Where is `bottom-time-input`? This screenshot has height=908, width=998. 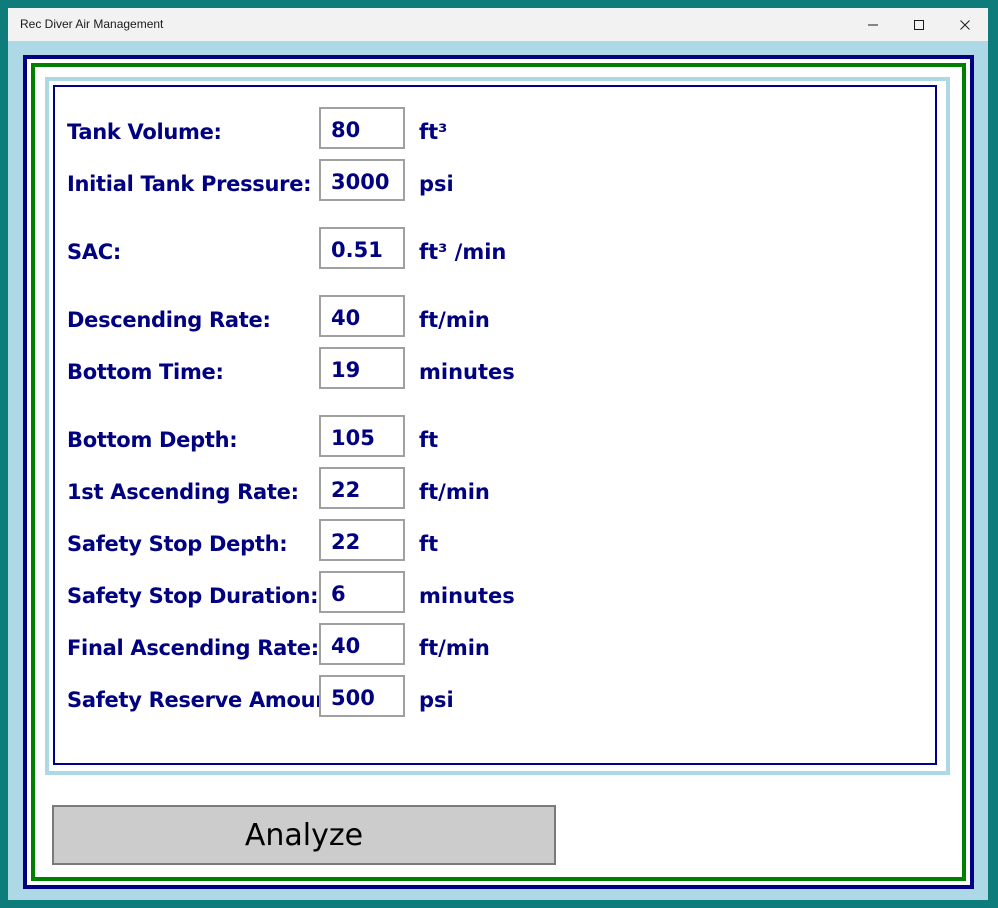
bottom-time-input is located at coordinates (362, 368).